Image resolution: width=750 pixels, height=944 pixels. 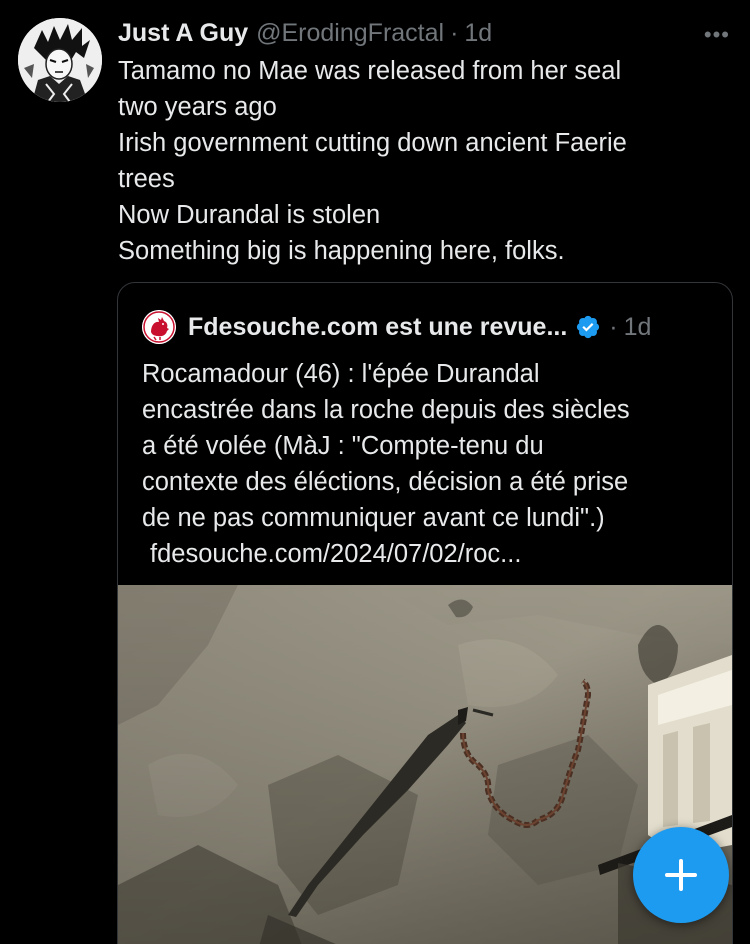 What do you see at coordinates (717, 35) in the screenshot?
I see `more-options-icon: •••` at bounding box center [717, 35].